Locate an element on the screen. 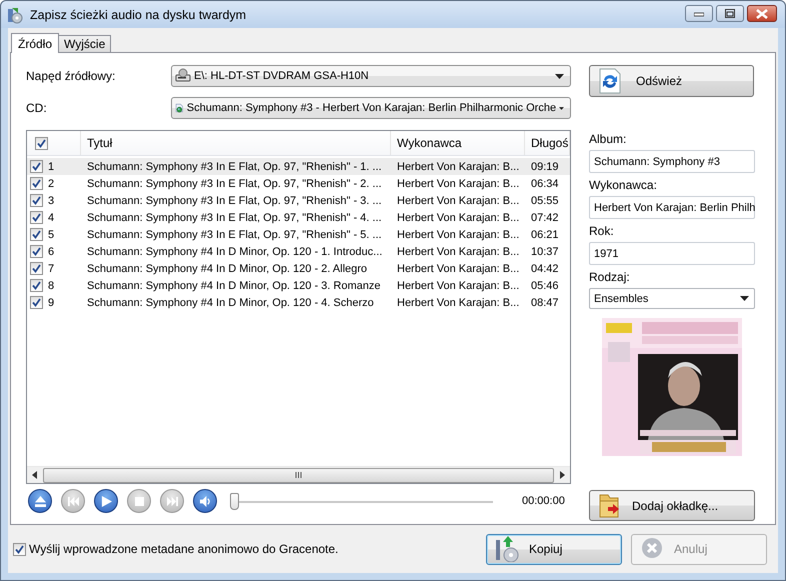 Image resolution: width=786 pixels, height=581 pixels. close-icon is located at coordinates (762, 13).